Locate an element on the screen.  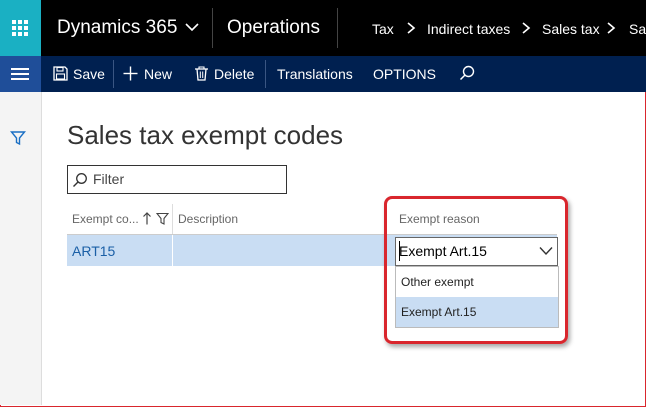
new-button: New is located at coordinates (149, 74).